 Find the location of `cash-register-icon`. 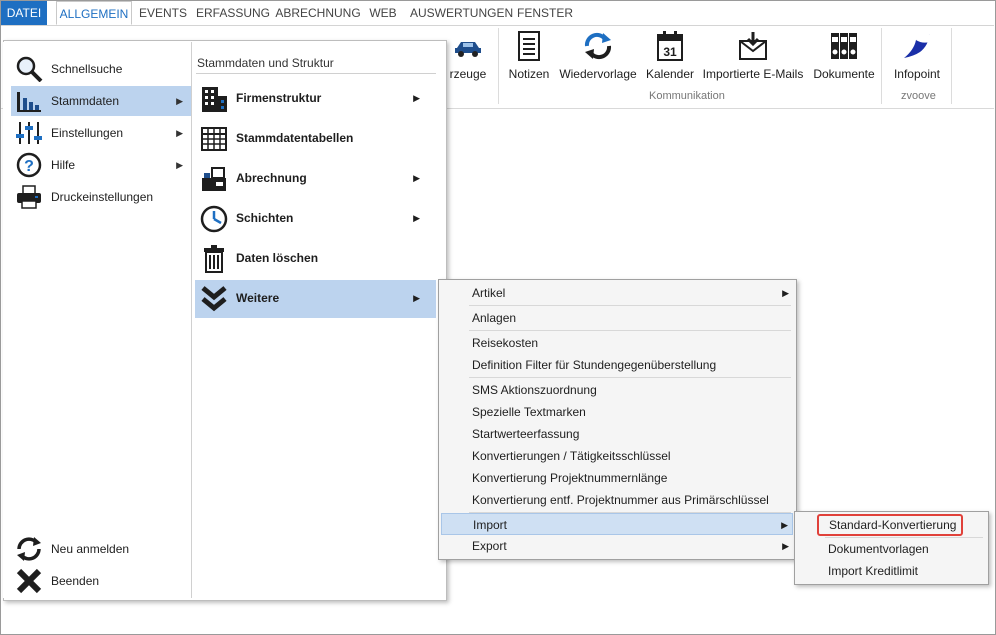

cash-register-icon is located at coordinates (214, 179).